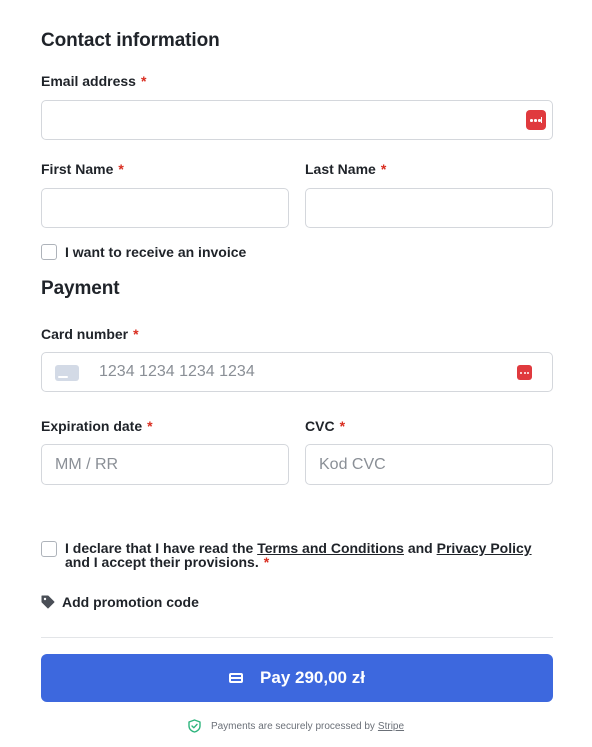 This screenshot has width=592, height=747. Describe the element at coordinates (297, 372) in the screenshot. I see `card-number-field: 1234 1234 1234 1234` at that location.